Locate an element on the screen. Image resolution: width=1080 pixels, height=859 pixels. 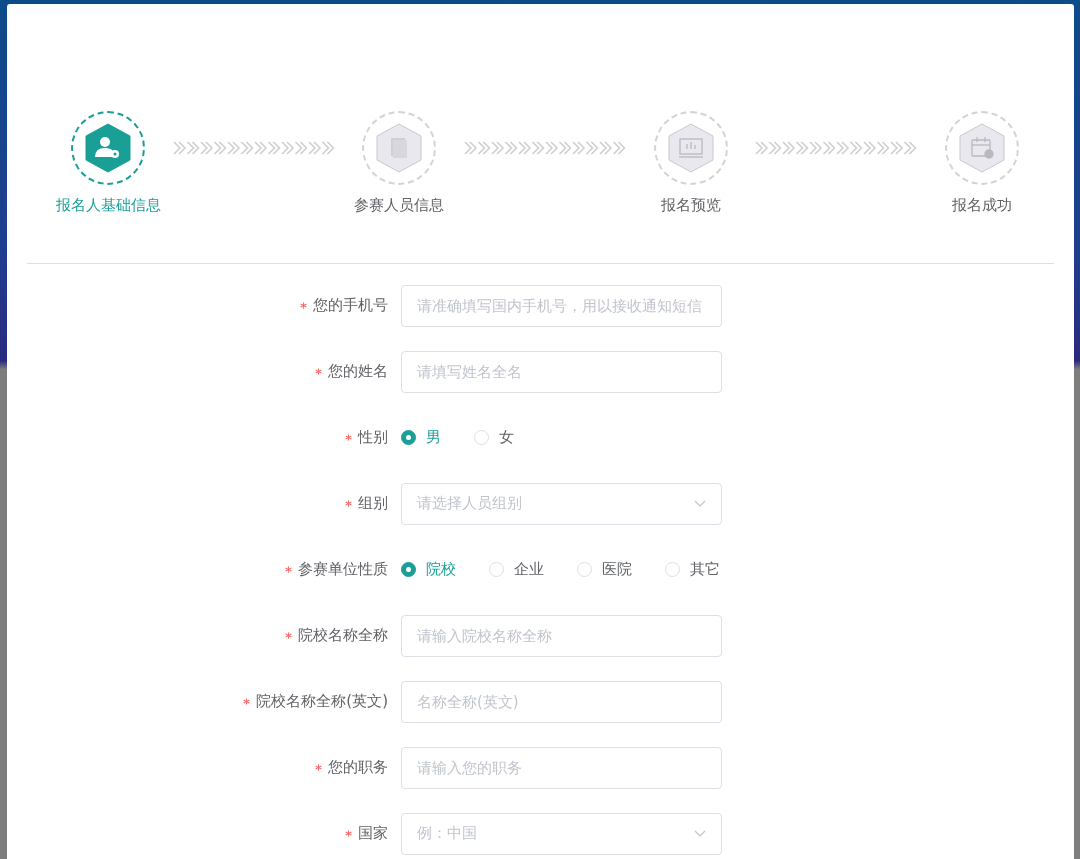
field-label: 组别 is located at coordinates (373, 504).